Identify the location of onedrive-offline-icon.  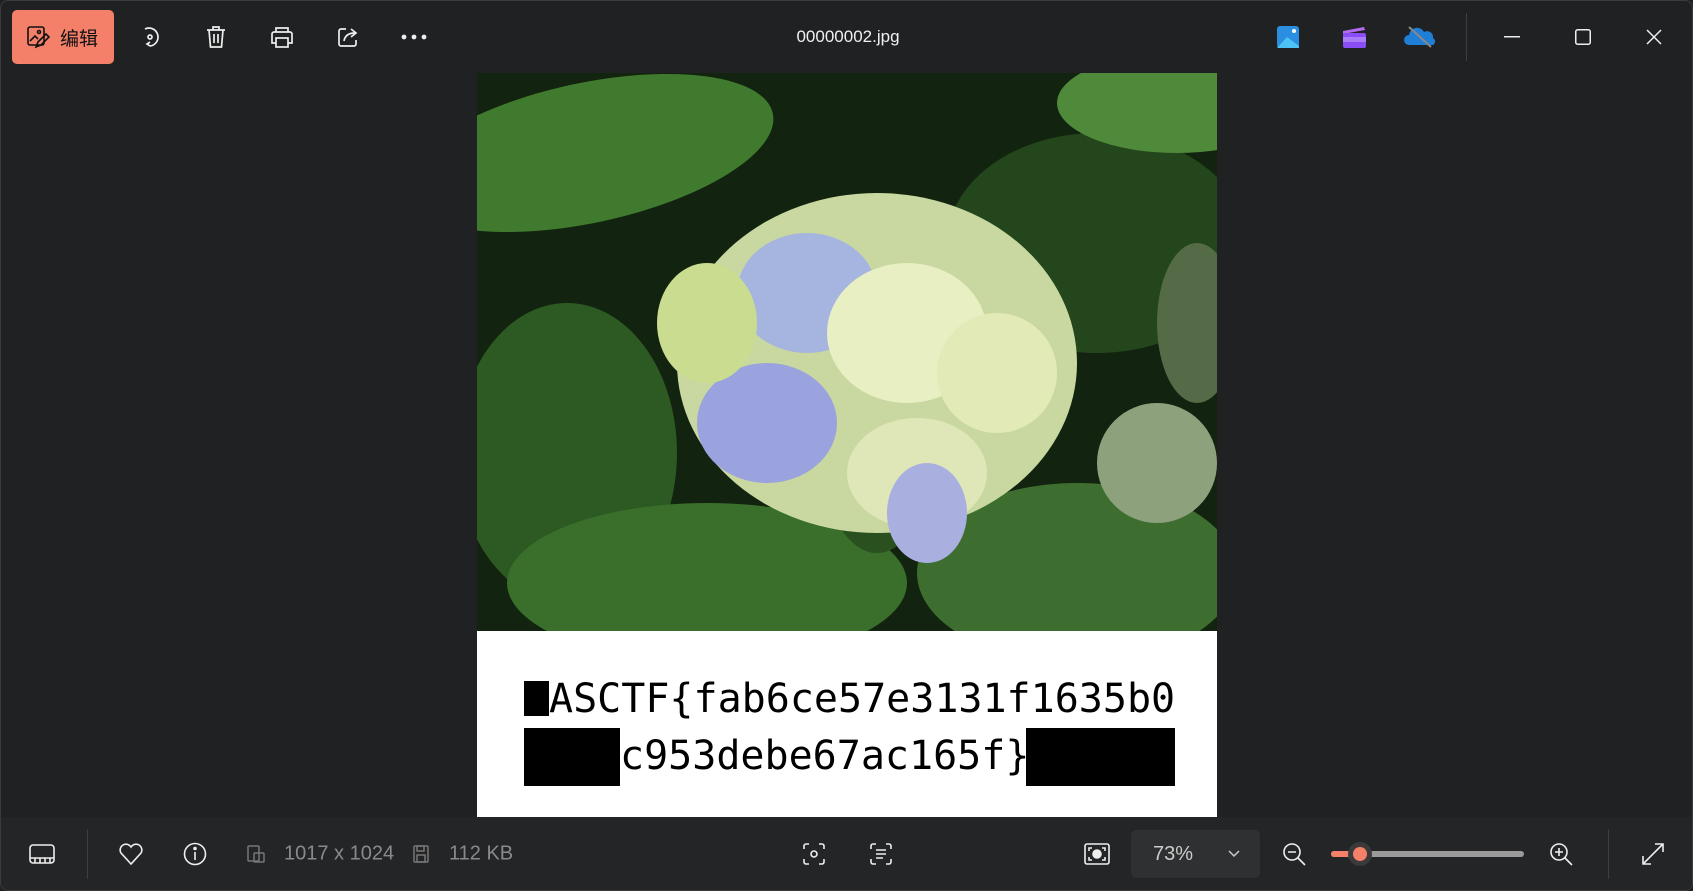
(1420, 37).